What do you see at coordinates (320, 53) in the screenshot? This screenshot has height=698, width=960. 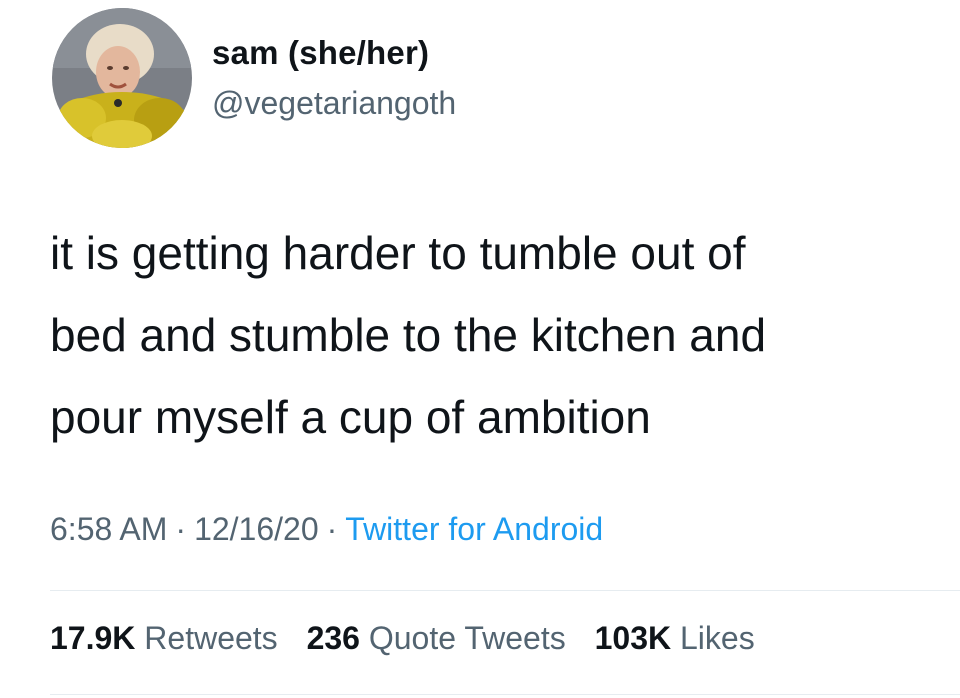 I see `author-display-name: sam (she/her)` at bounding box center [320, 53].